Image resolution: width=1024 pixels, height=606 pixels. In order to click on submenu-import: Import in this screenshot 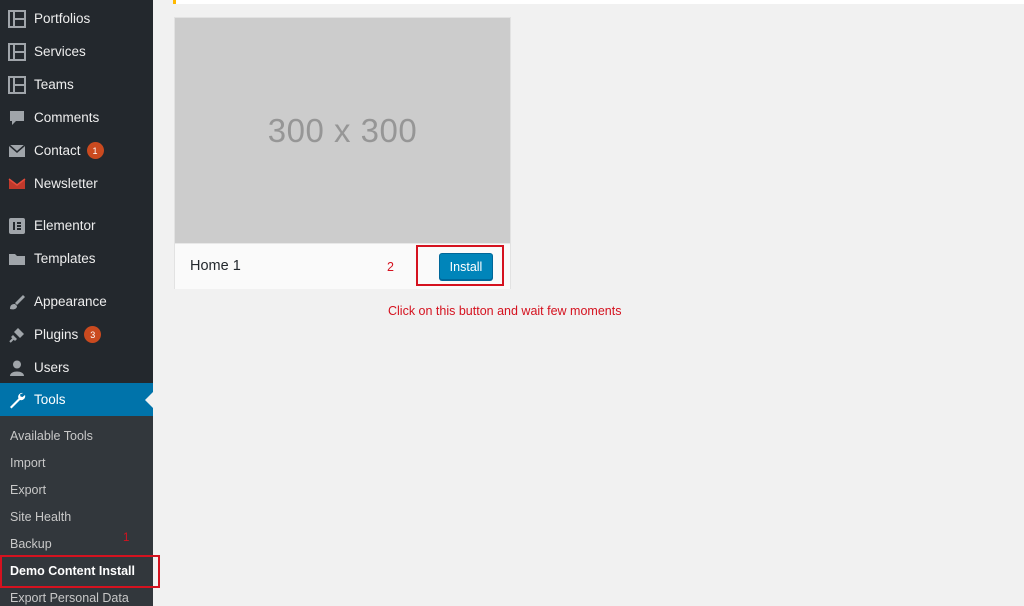, I will do `click(76, 463)`.